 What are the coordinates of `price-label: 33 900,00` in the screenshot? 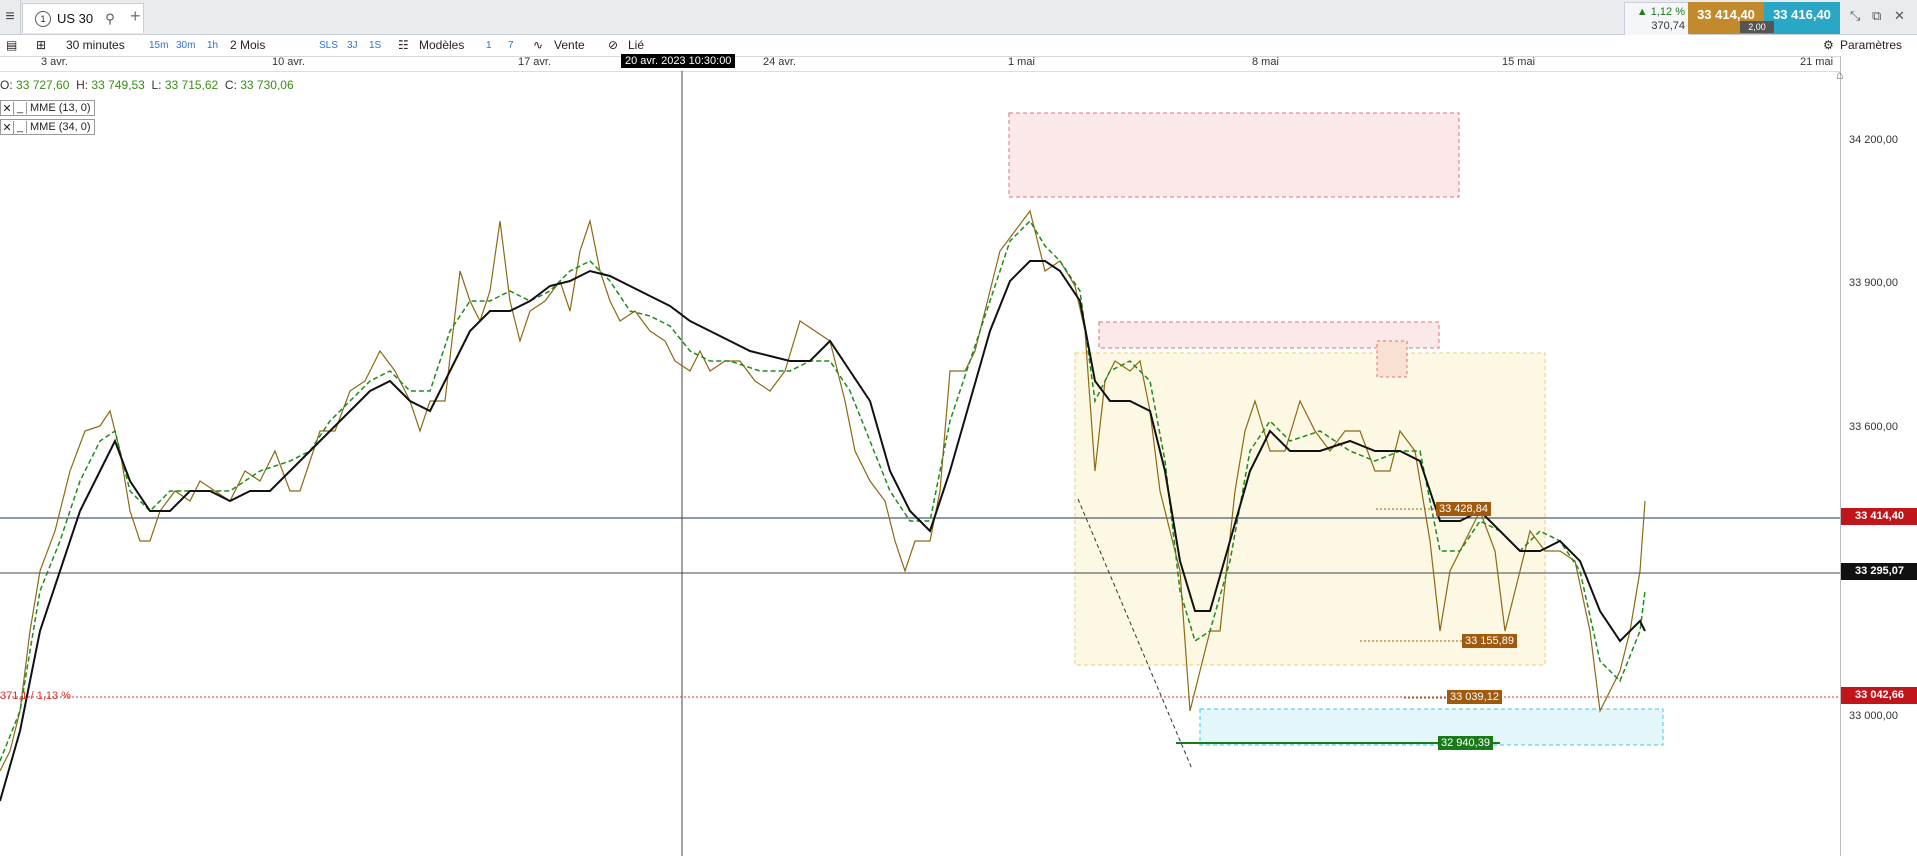 It's located at (1873, 283).